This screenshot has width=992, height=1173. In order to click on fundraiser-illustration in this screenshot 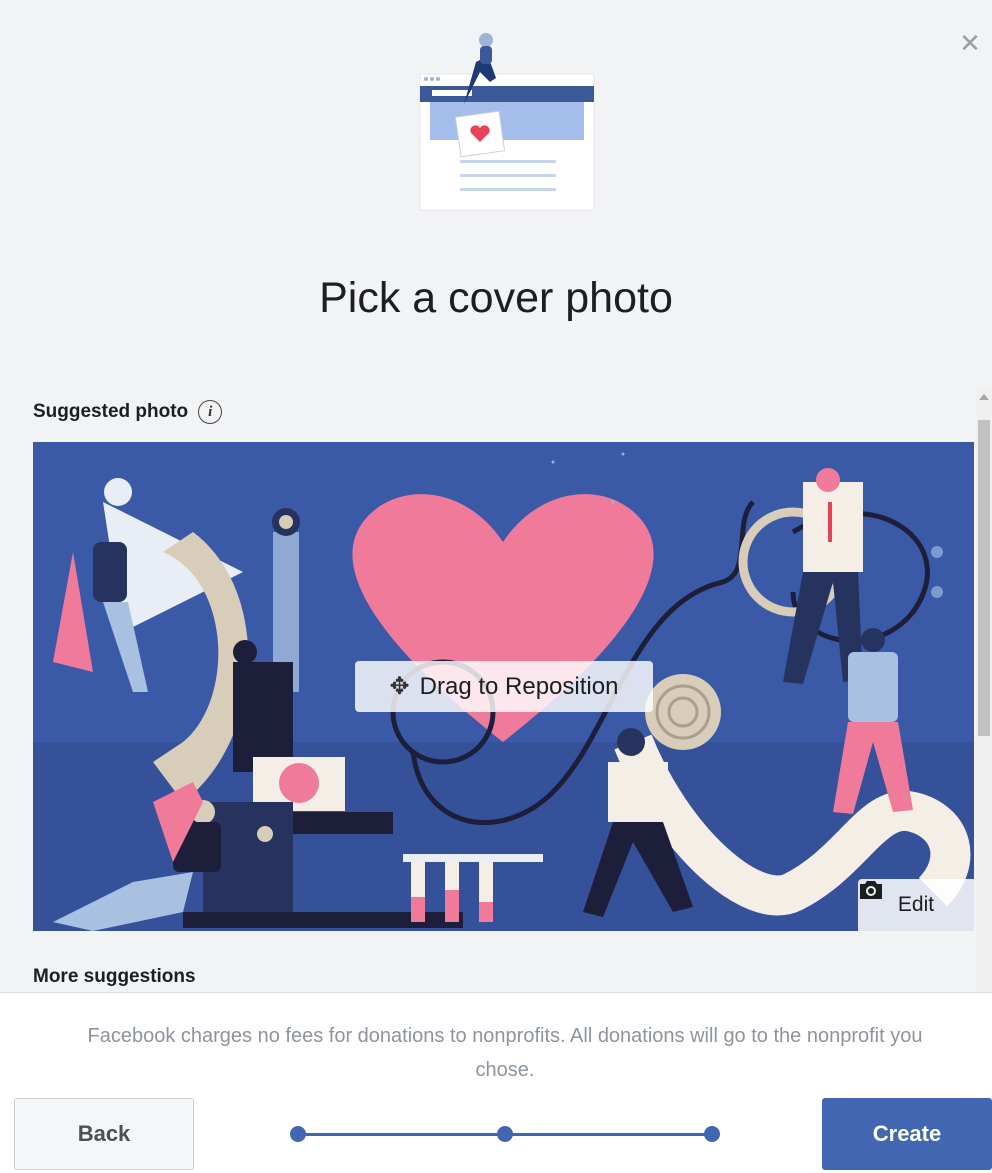, I will do `click(507, 122)`.